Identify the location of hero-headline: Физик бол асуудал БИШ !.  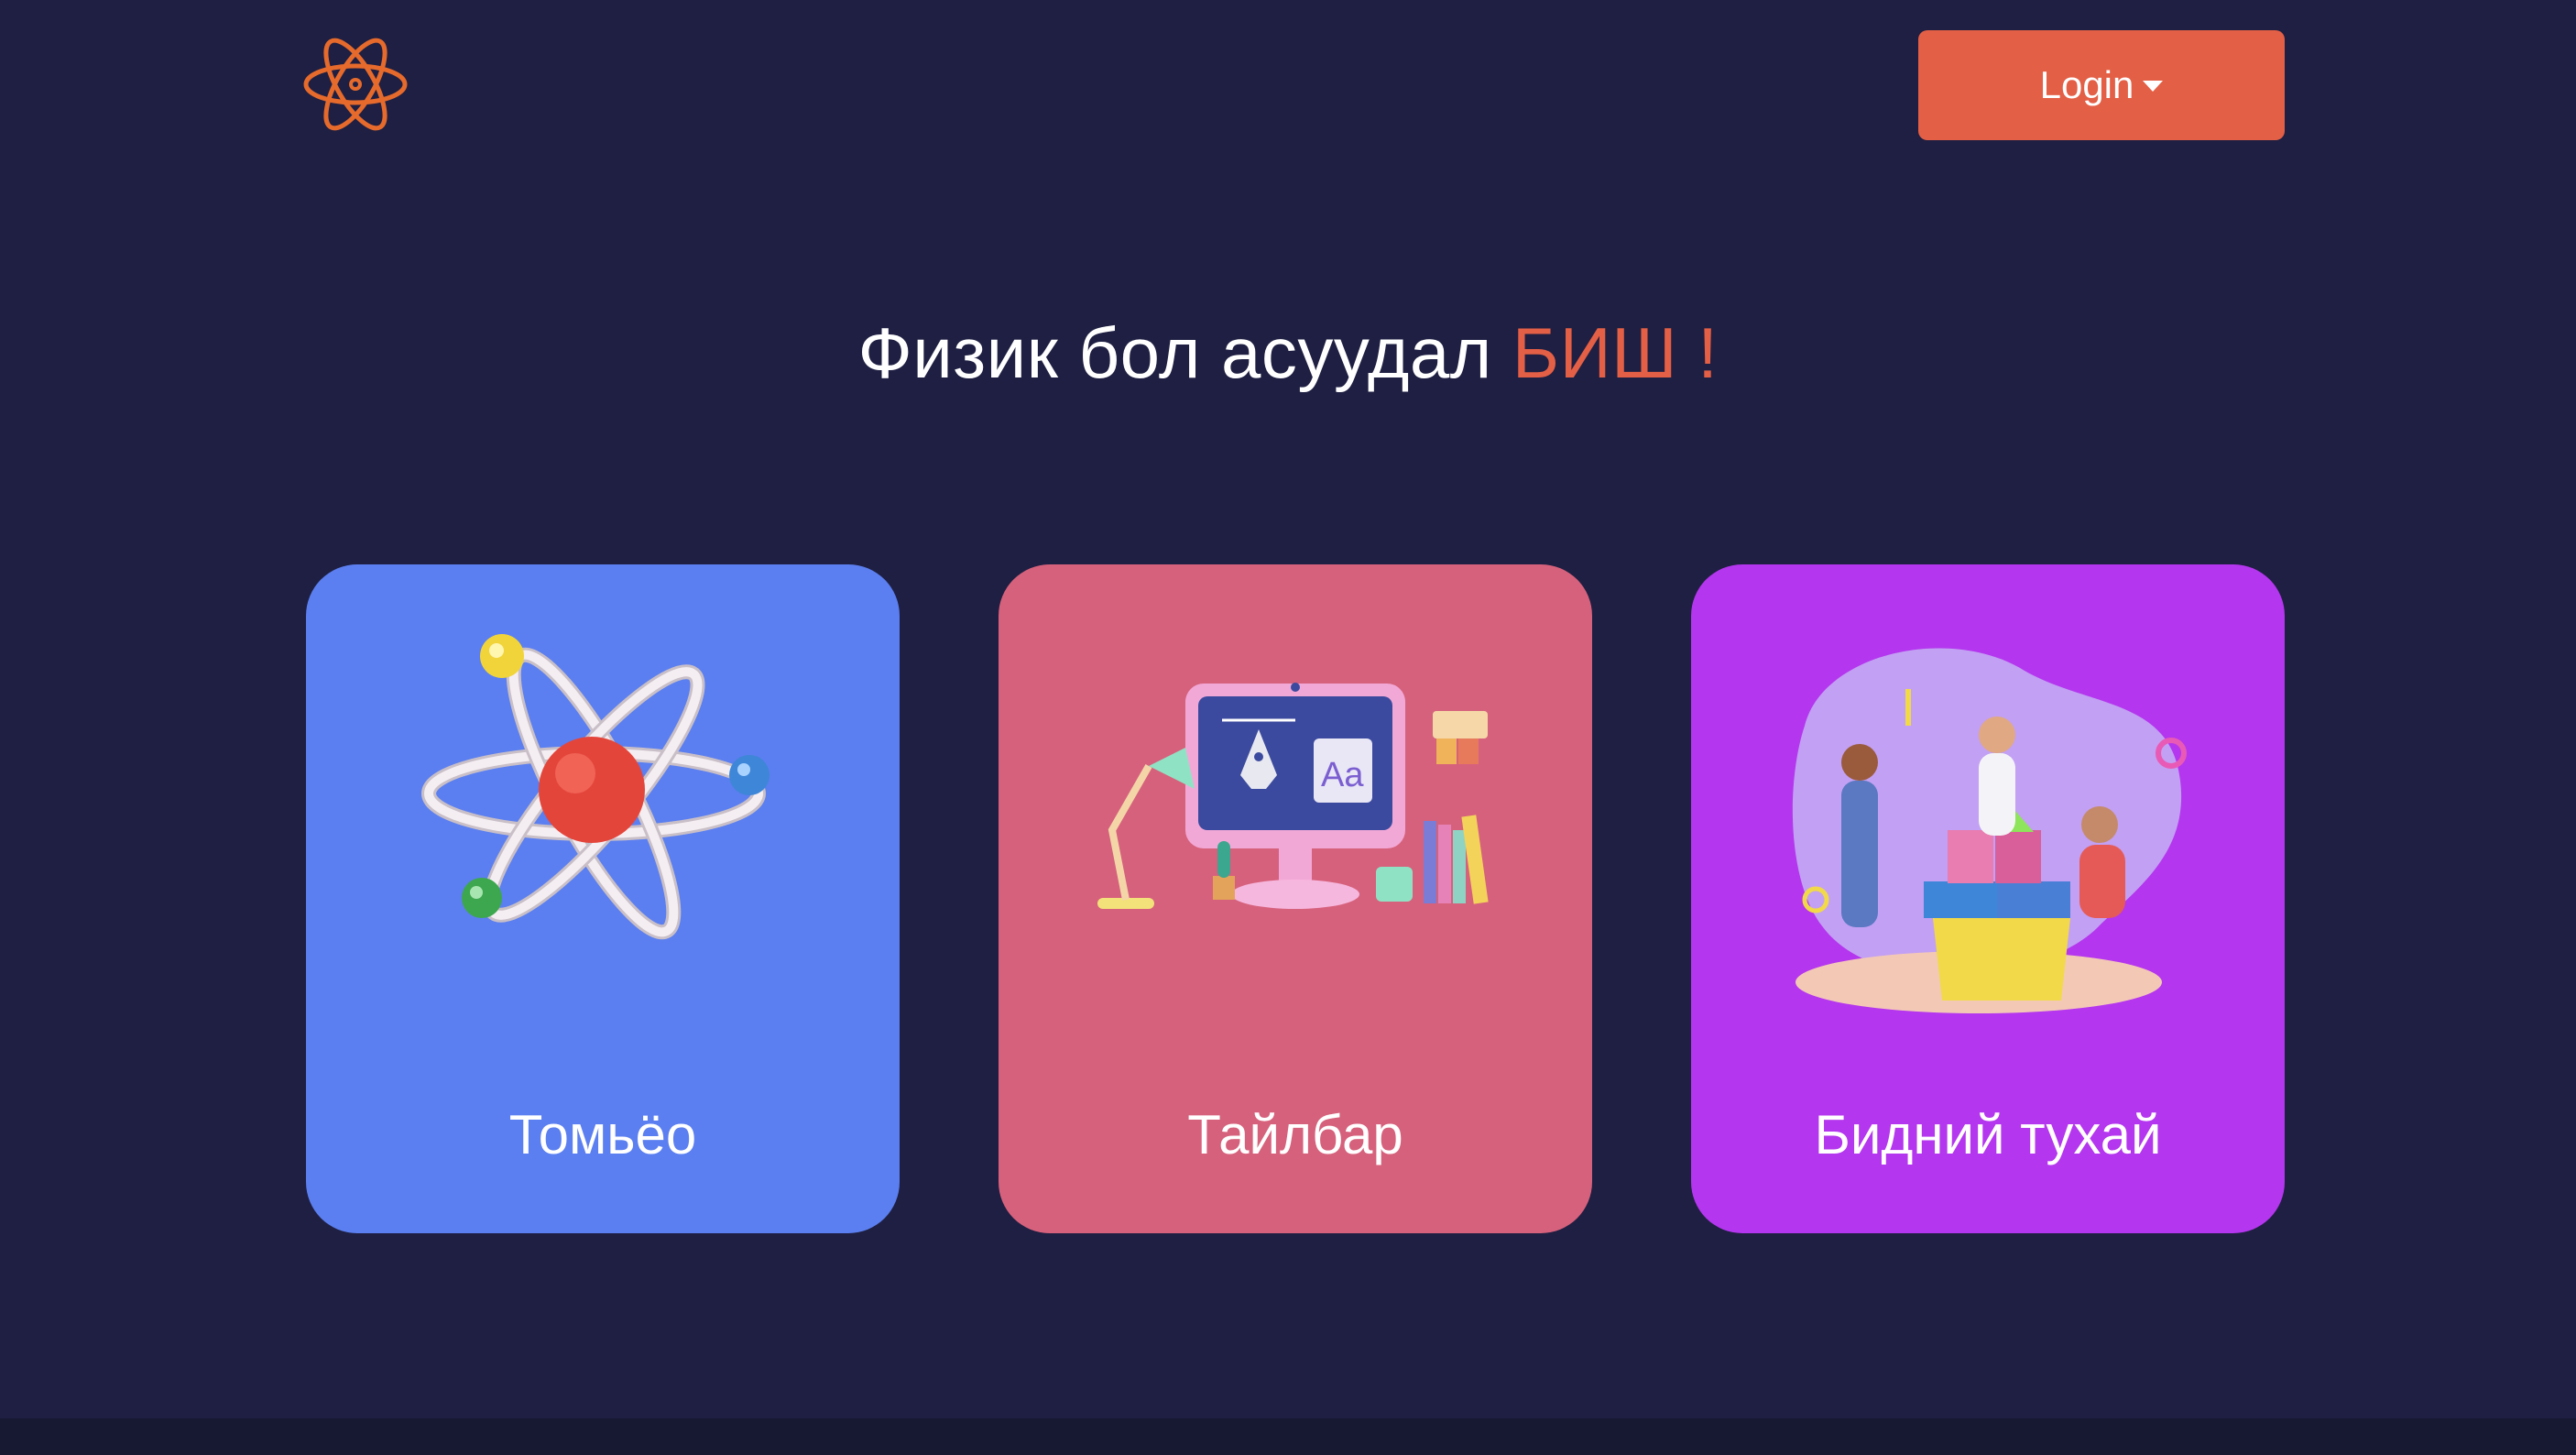
(1288, 353).